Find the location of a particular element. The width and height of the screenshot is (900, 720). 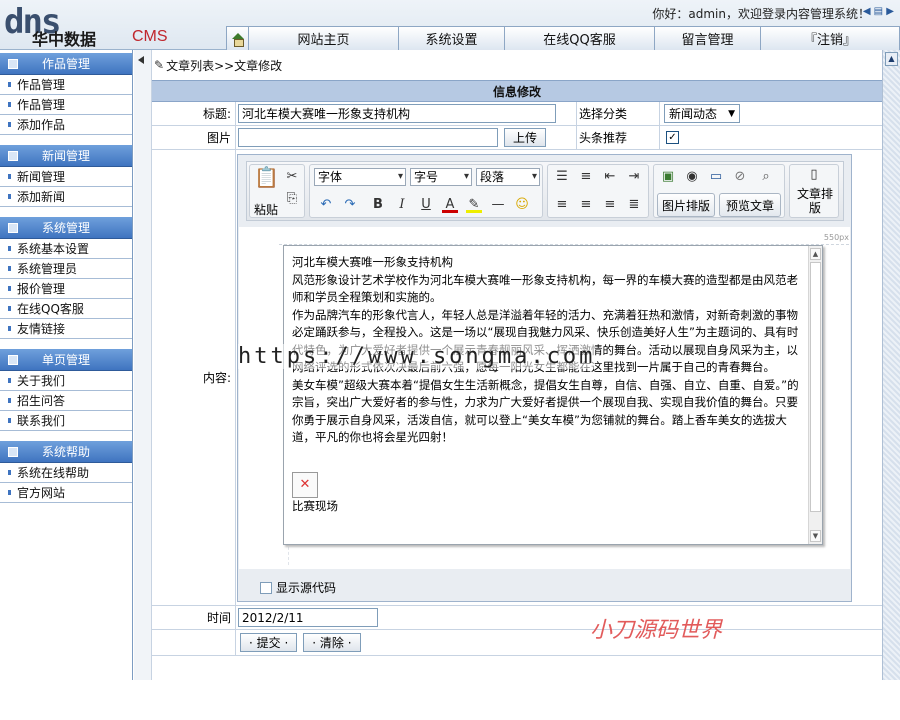

sidebar-item-help: 系统在线帮助 is located at coordinates (66, 473).